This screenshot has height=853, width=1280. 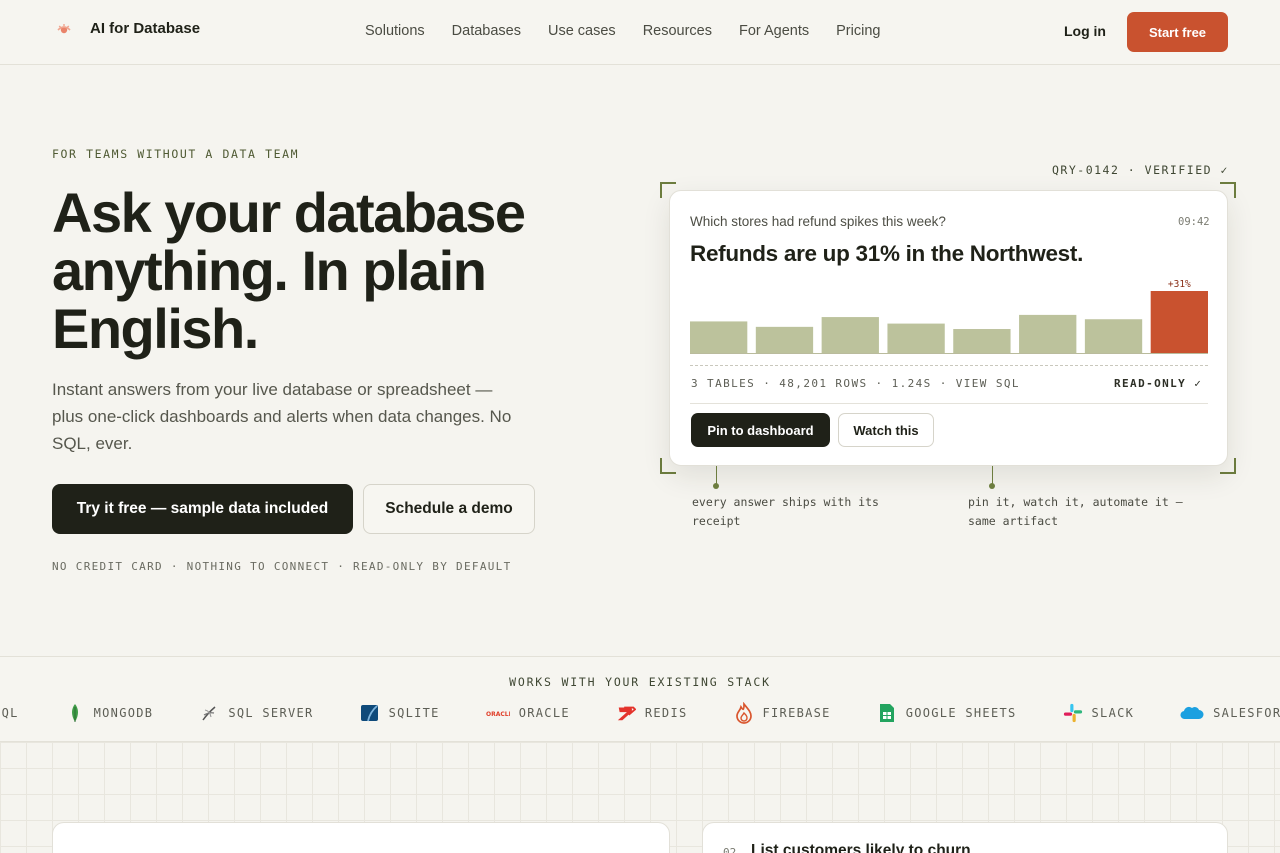 I want to click on integration-salesforce: SALESFORCE, so click(x=1230, y=713).